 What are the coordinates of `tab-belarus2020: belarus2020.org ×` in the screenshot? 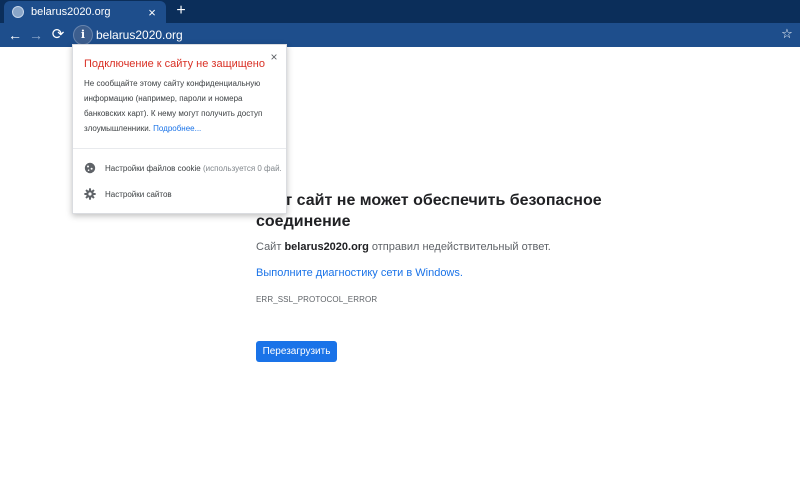 It's located at (85, 12).